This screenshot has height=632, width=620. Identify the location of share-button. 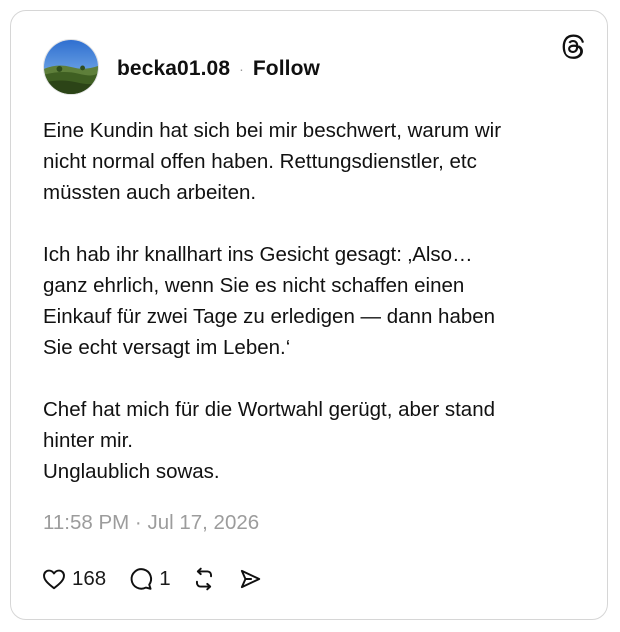
(250, 579).